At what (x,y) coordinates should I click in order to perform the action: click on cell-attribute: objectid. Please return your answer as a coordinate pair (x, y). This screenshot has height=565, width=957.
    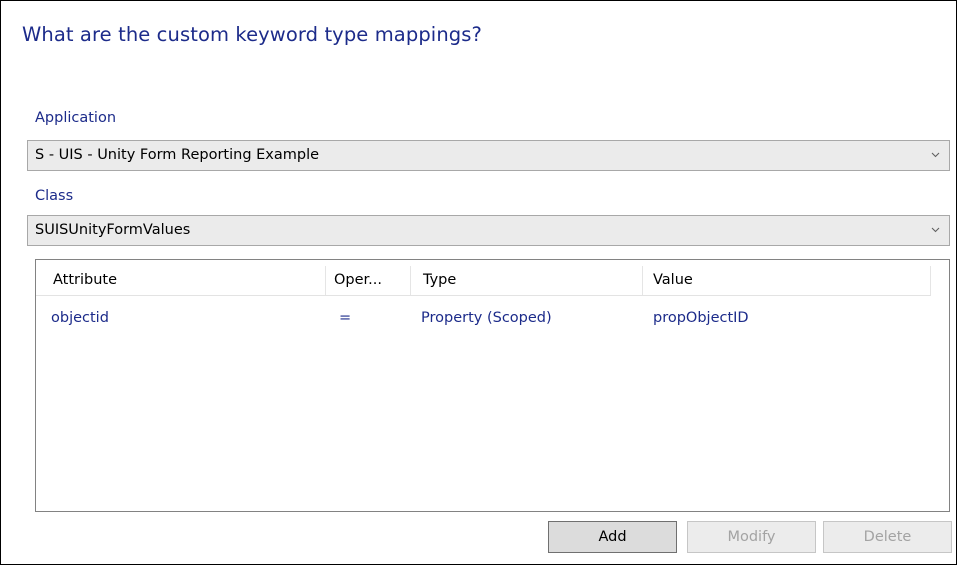
    Looking at the image, I should click on (80, 318).